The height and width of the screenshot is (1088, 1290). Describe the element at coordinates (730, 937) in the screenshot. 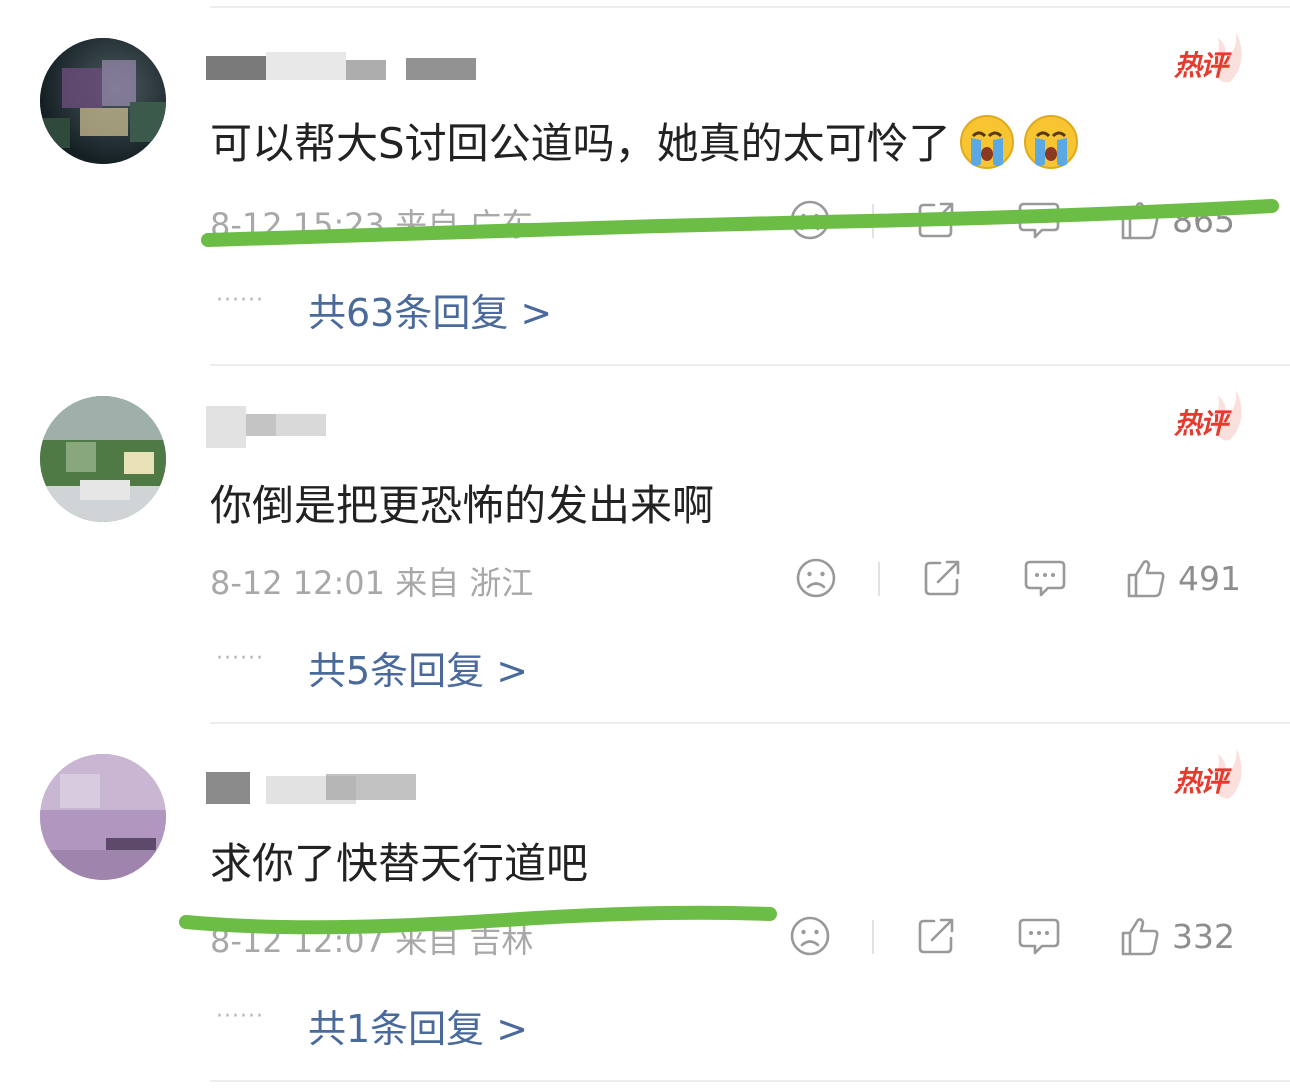

I see `comment-meta-row: 8-12 12:07 来自 吉林 332` at that location.